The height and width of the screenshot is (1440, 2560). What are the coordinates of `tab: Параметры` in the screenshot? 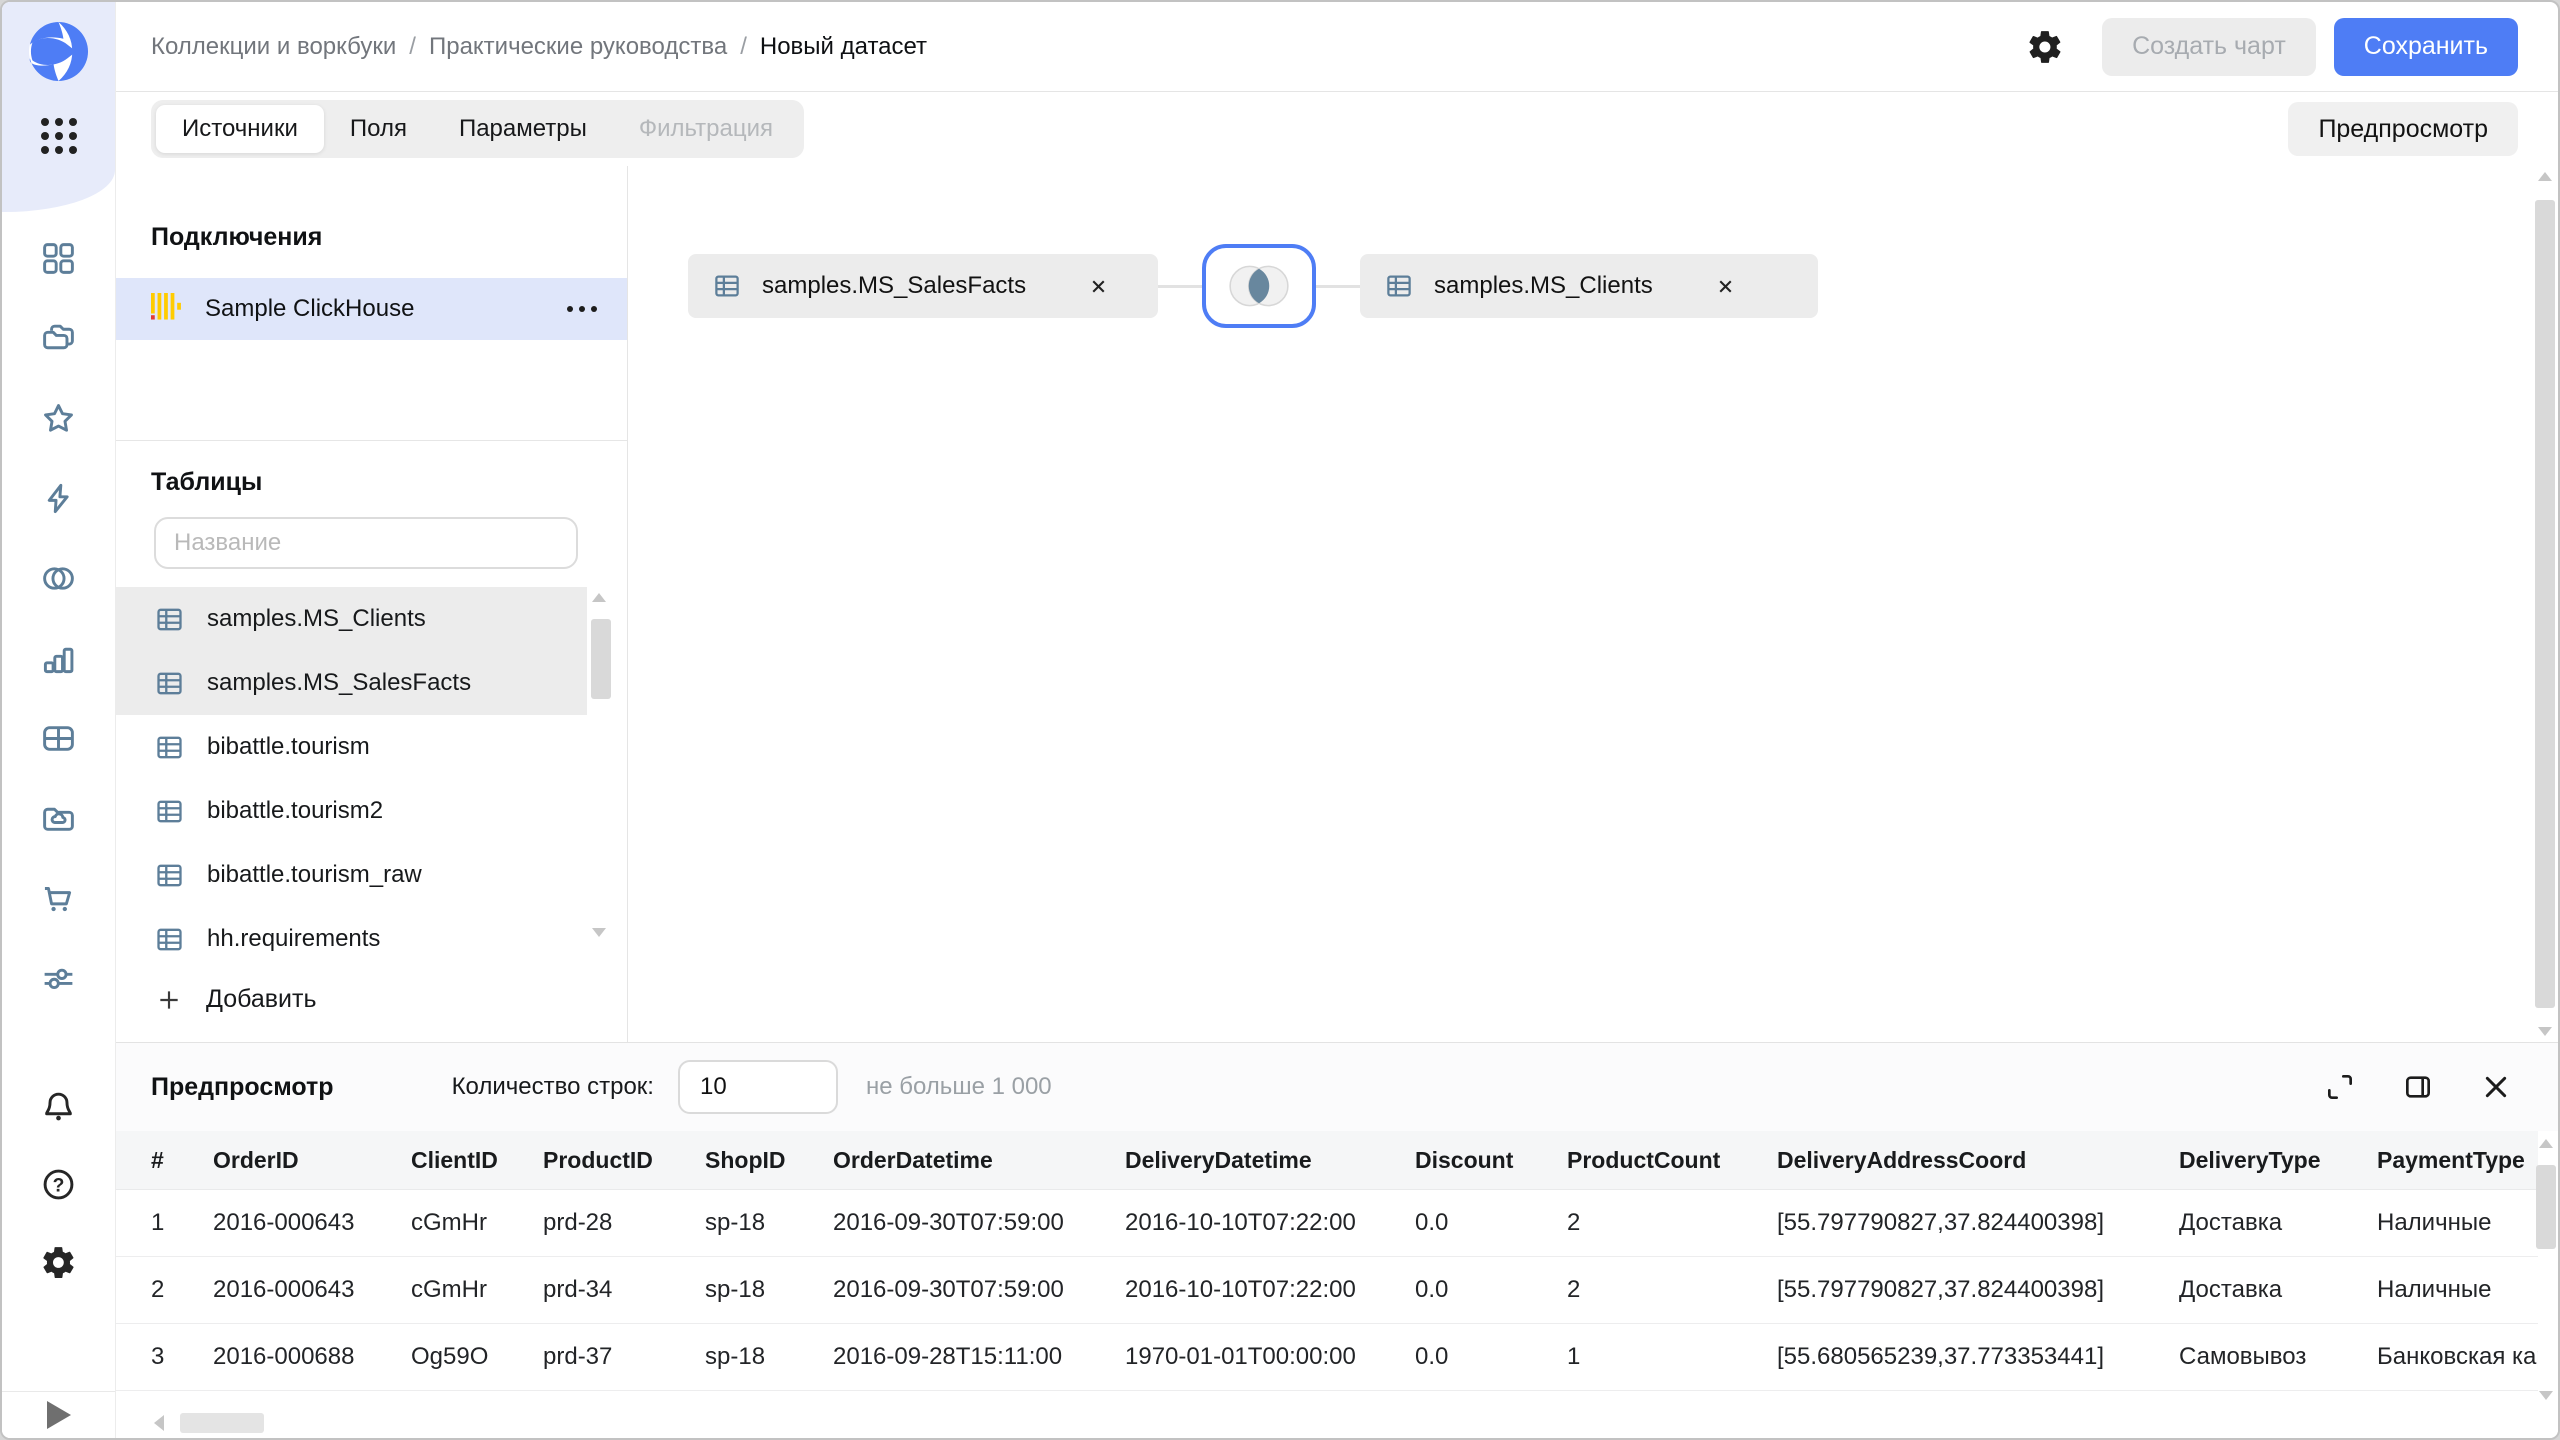 It's located at (523, 129).